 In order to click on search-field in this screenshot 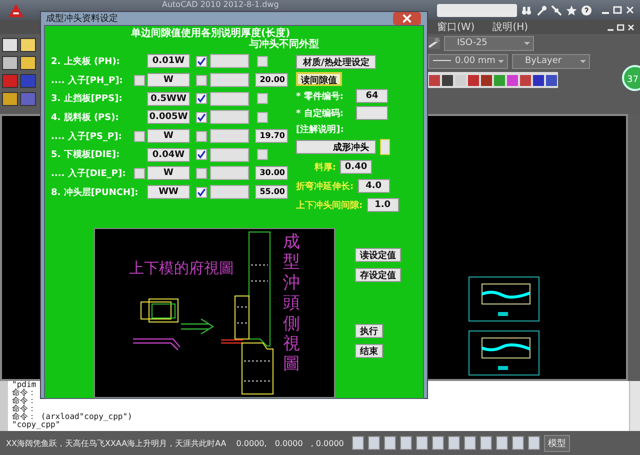, I will do `click(477, 10)`.